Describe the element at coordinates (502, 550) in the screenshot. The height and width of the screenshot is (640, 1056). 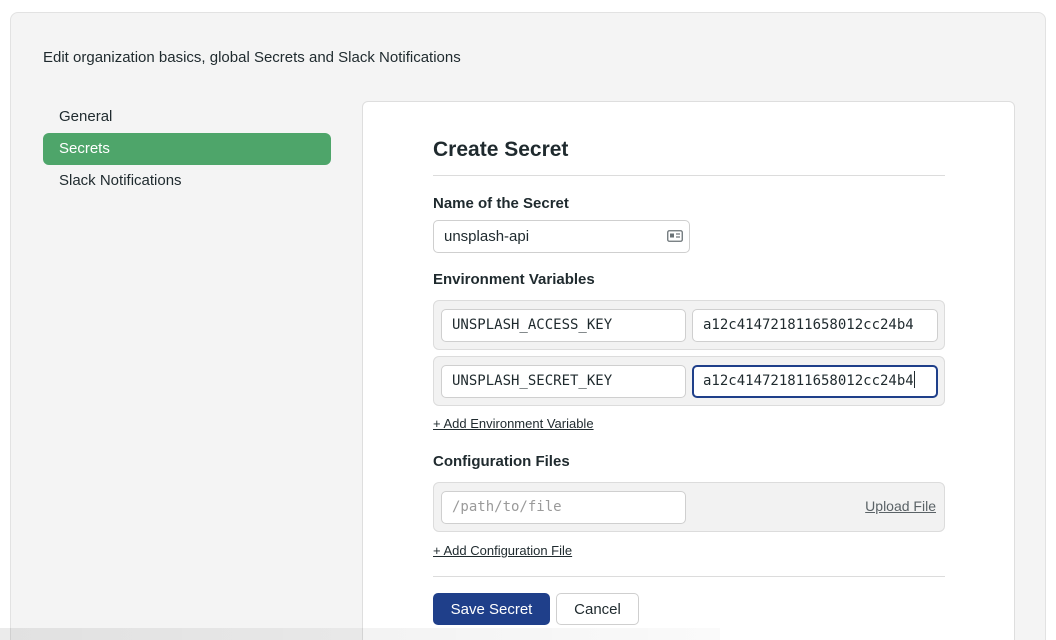
I see `add-config-file-link: + Add Configuration File` at that location.